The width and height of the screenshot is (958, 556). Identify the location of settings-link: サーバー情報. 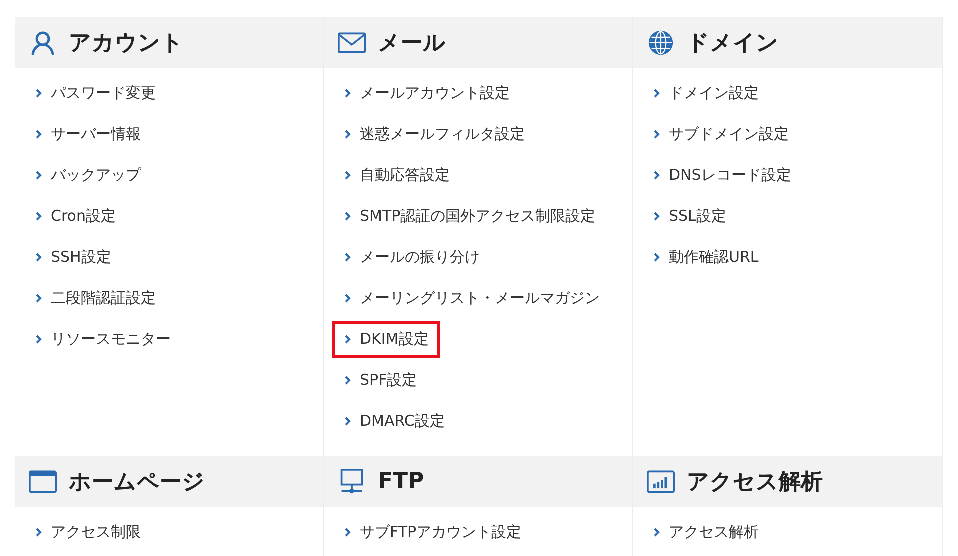
(87, 134).